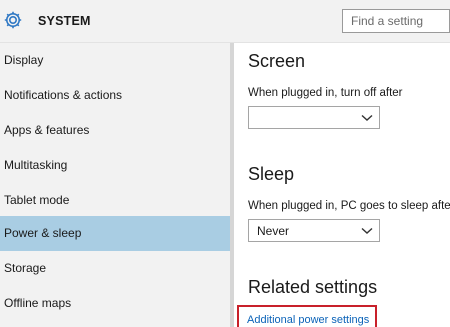  Describe the element at coordinates (115, 200) in the screenshot. I see `sidebar-item-tablet-mode: Tablet mode` at that location.